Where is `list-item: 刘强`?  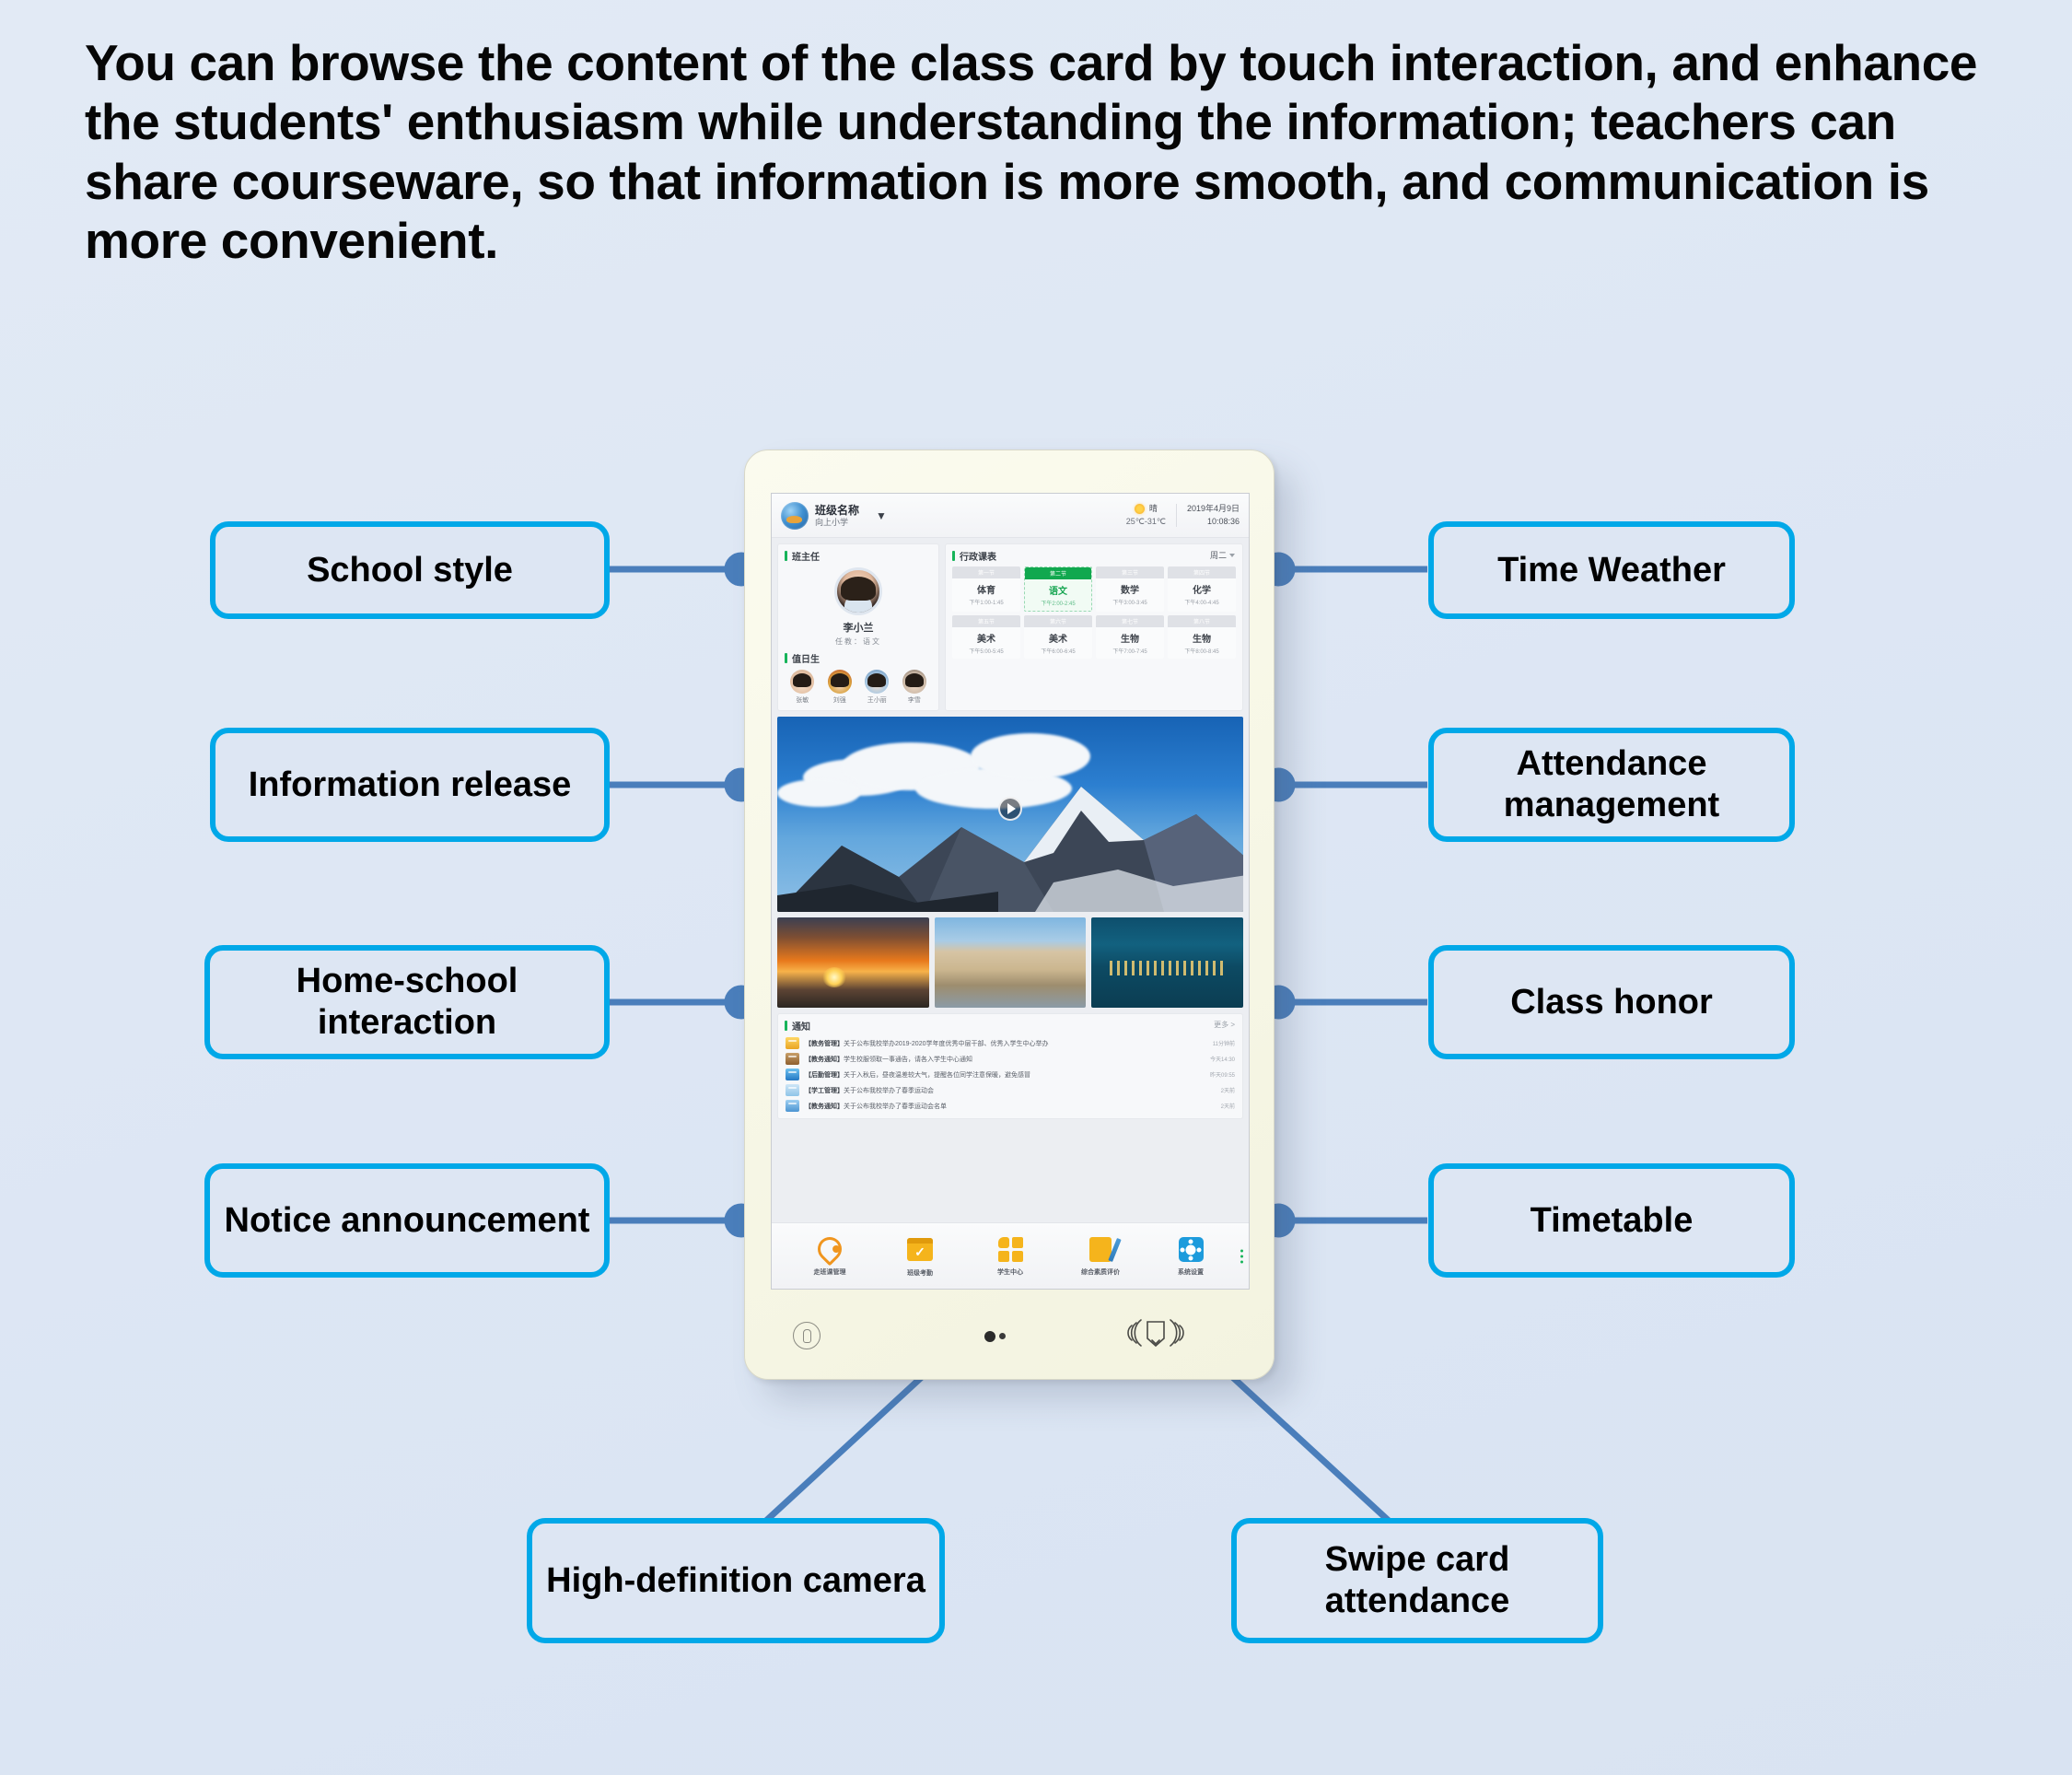
list-item: 刘强 is located at coordinates (839, 687).